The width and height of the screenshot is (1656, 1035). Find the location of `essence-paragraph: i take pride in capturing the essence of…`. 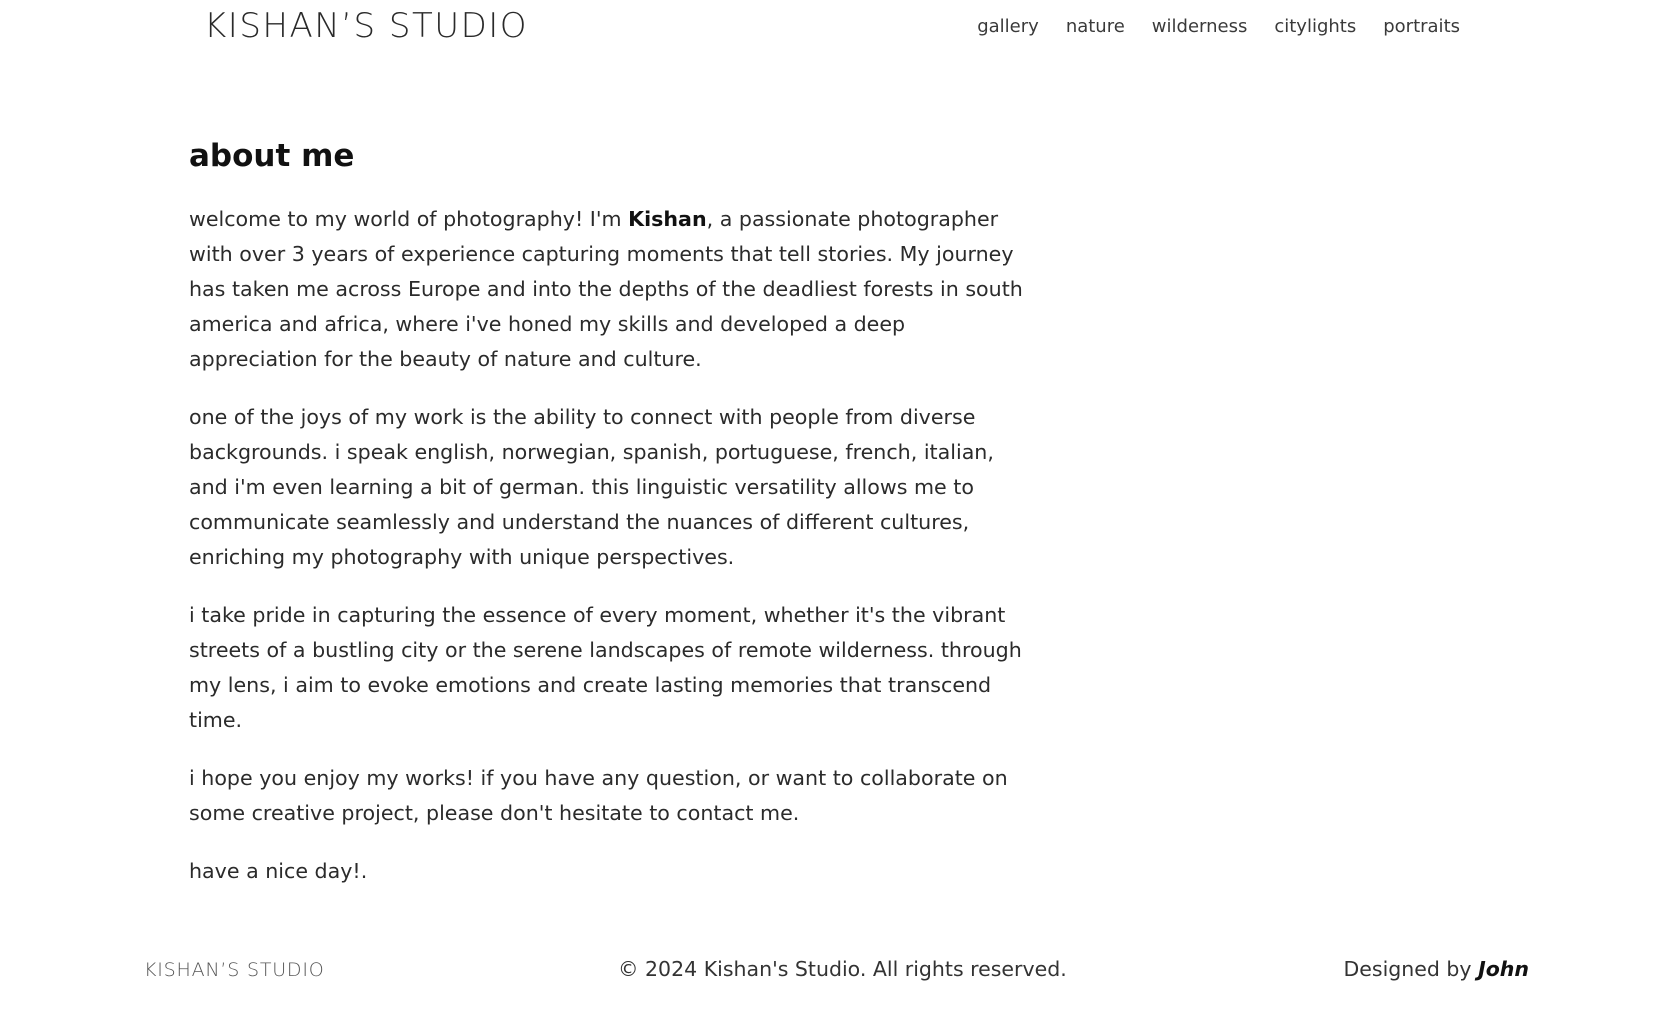

essence-paragraph: i take pride in capturing the essence of… is located at coordinates (605, 667).